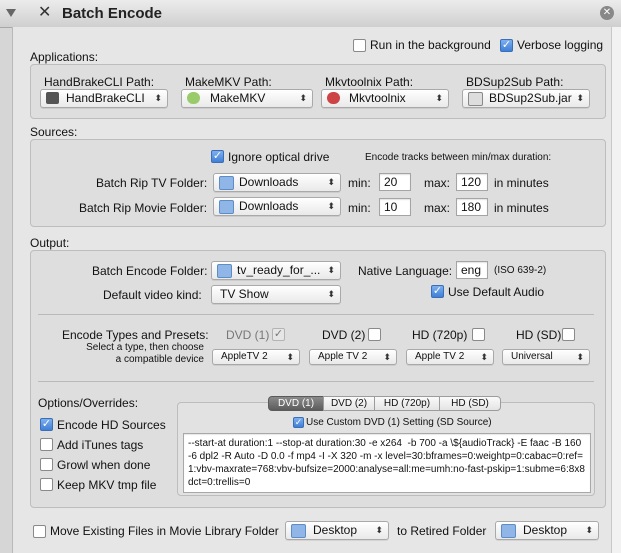  What do you see at coordinates (472, 270) in the screenshot?
I see `native-language-field: eng` at bounding box center [472, 270].